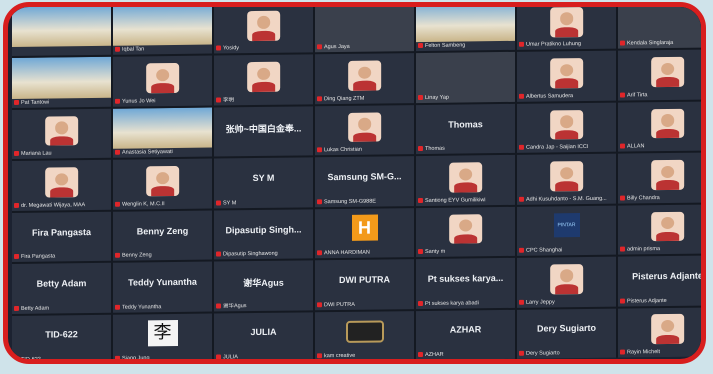 The image size is (713, 374). What do you see at coordinates (659, 75) in the screenshot?
I see `participant-tile: Arif Tirta` at bounding box center [659, 75].